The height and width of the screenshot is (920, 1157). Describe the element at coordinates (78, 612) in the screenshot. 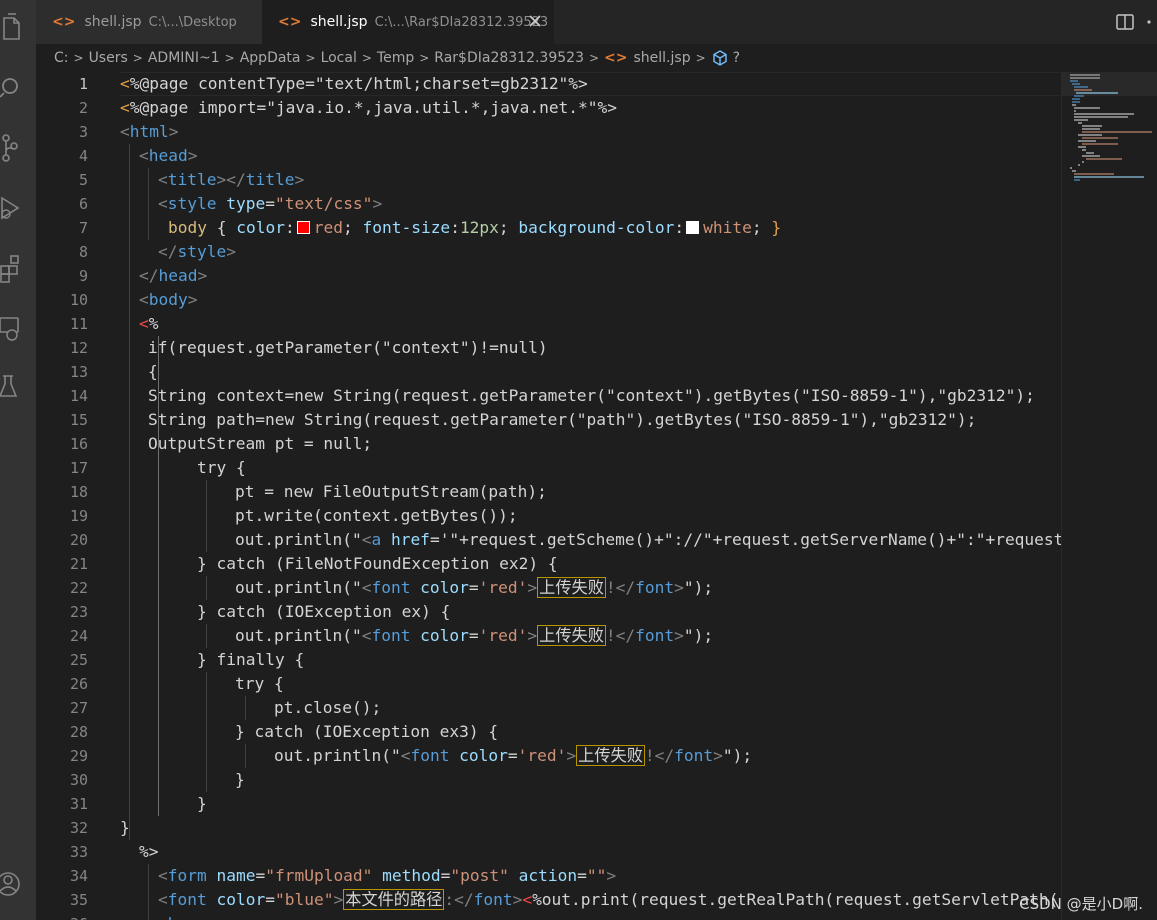

I see `line-number: 23` at that location.